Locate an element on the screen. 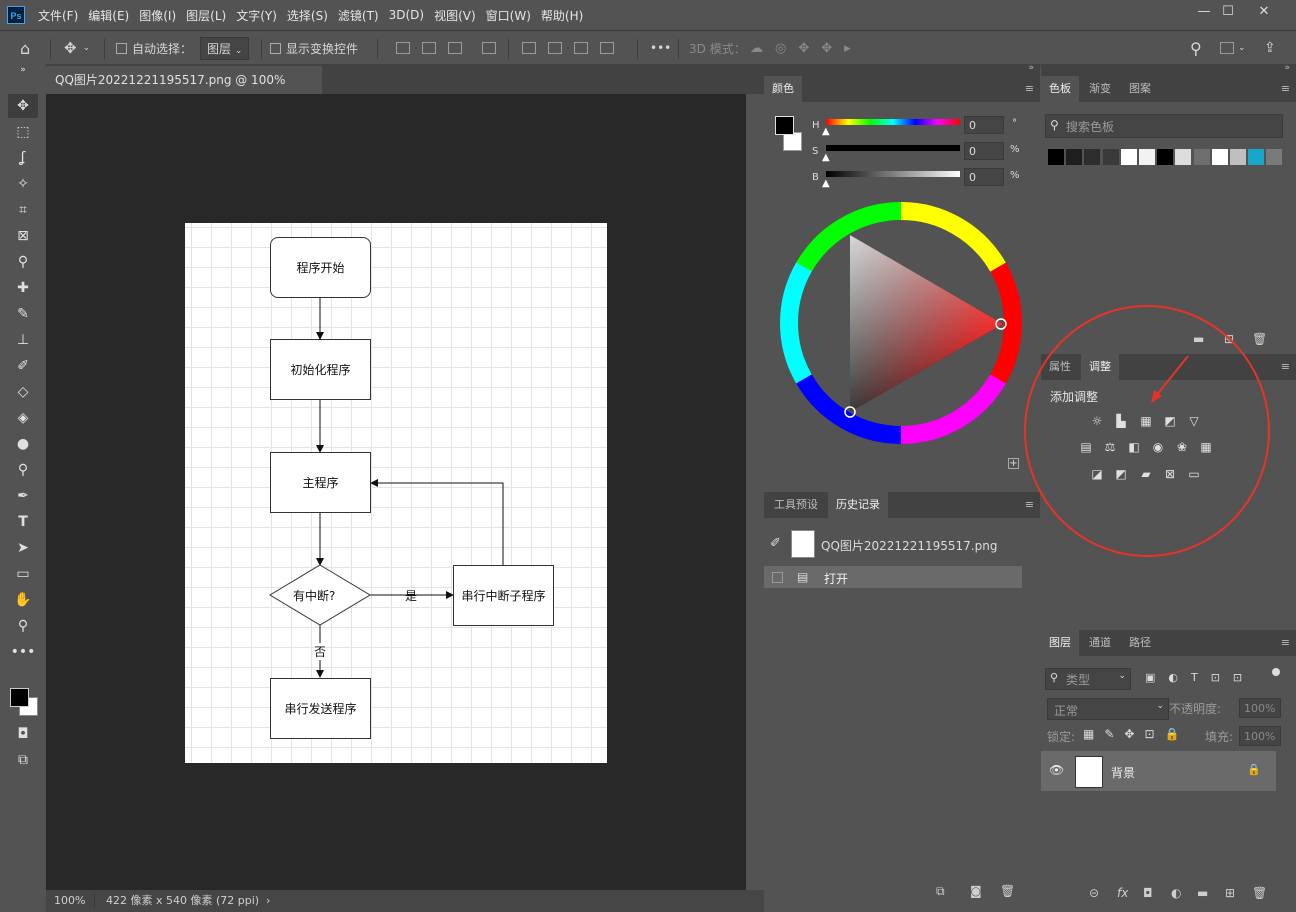  foreground-color-swatch is located at coordinates (19, 697).